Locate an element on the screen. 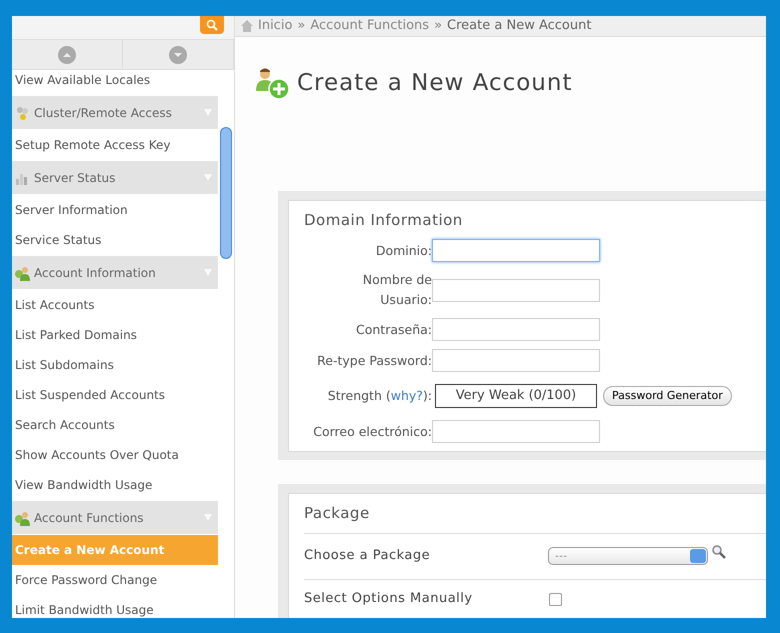 Image resolution: width=780 pixels, height=633 pixels. scroll-up-icon is located at coordinates (67, 55).